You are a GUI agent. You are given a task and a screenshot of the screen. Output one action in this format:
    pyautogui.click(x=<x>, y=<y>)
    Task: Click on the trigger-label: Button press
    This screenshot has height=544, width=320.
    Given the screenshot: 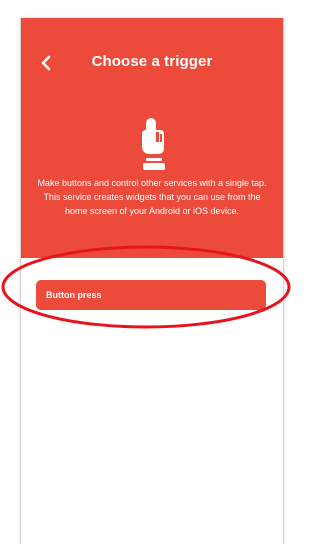 What is the action you would take?
    pyautogui.click(x=74, y=295)
    